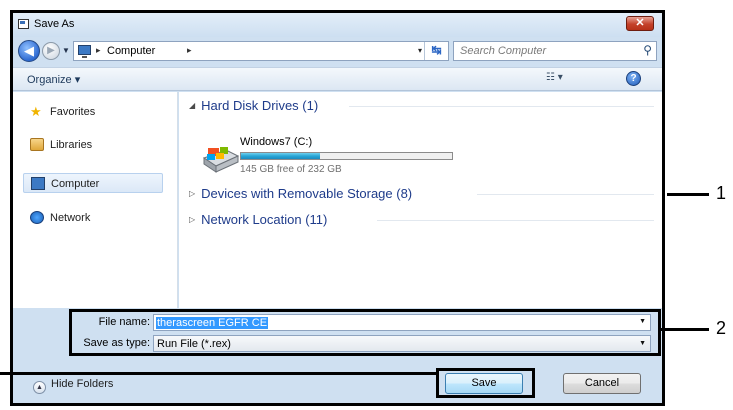 The height and width of the screenshot is (410, 733). I want to click on close-button: ✕, so click(640, 23).